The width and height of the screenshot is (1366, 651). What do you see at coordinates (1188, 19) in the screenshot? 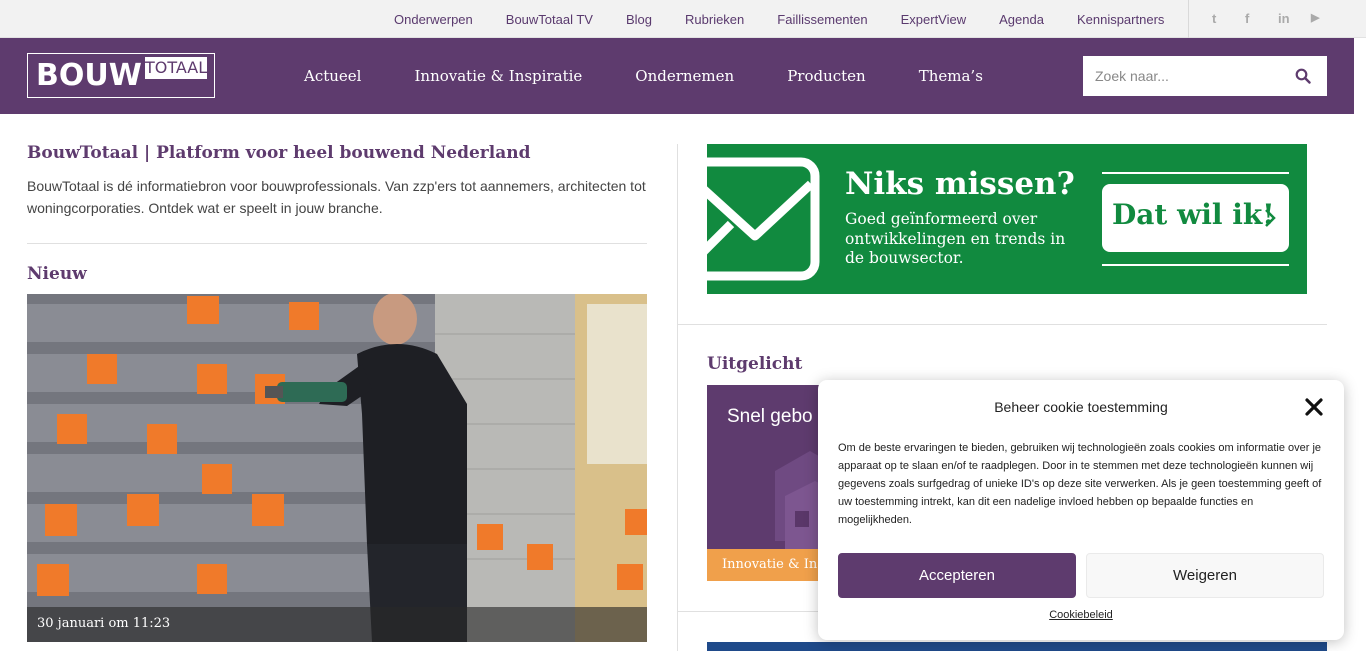
I see `topbar-divider` at bounding box center [1188, 19].